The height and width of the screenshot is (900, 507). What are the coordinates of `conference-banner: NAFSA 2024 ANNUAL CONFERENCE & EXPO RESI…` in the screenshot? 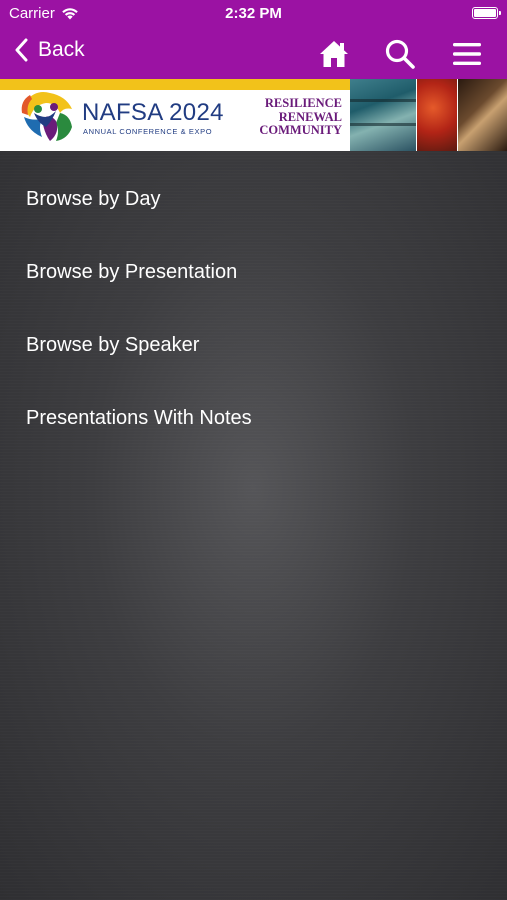 It's located at (253, 115).